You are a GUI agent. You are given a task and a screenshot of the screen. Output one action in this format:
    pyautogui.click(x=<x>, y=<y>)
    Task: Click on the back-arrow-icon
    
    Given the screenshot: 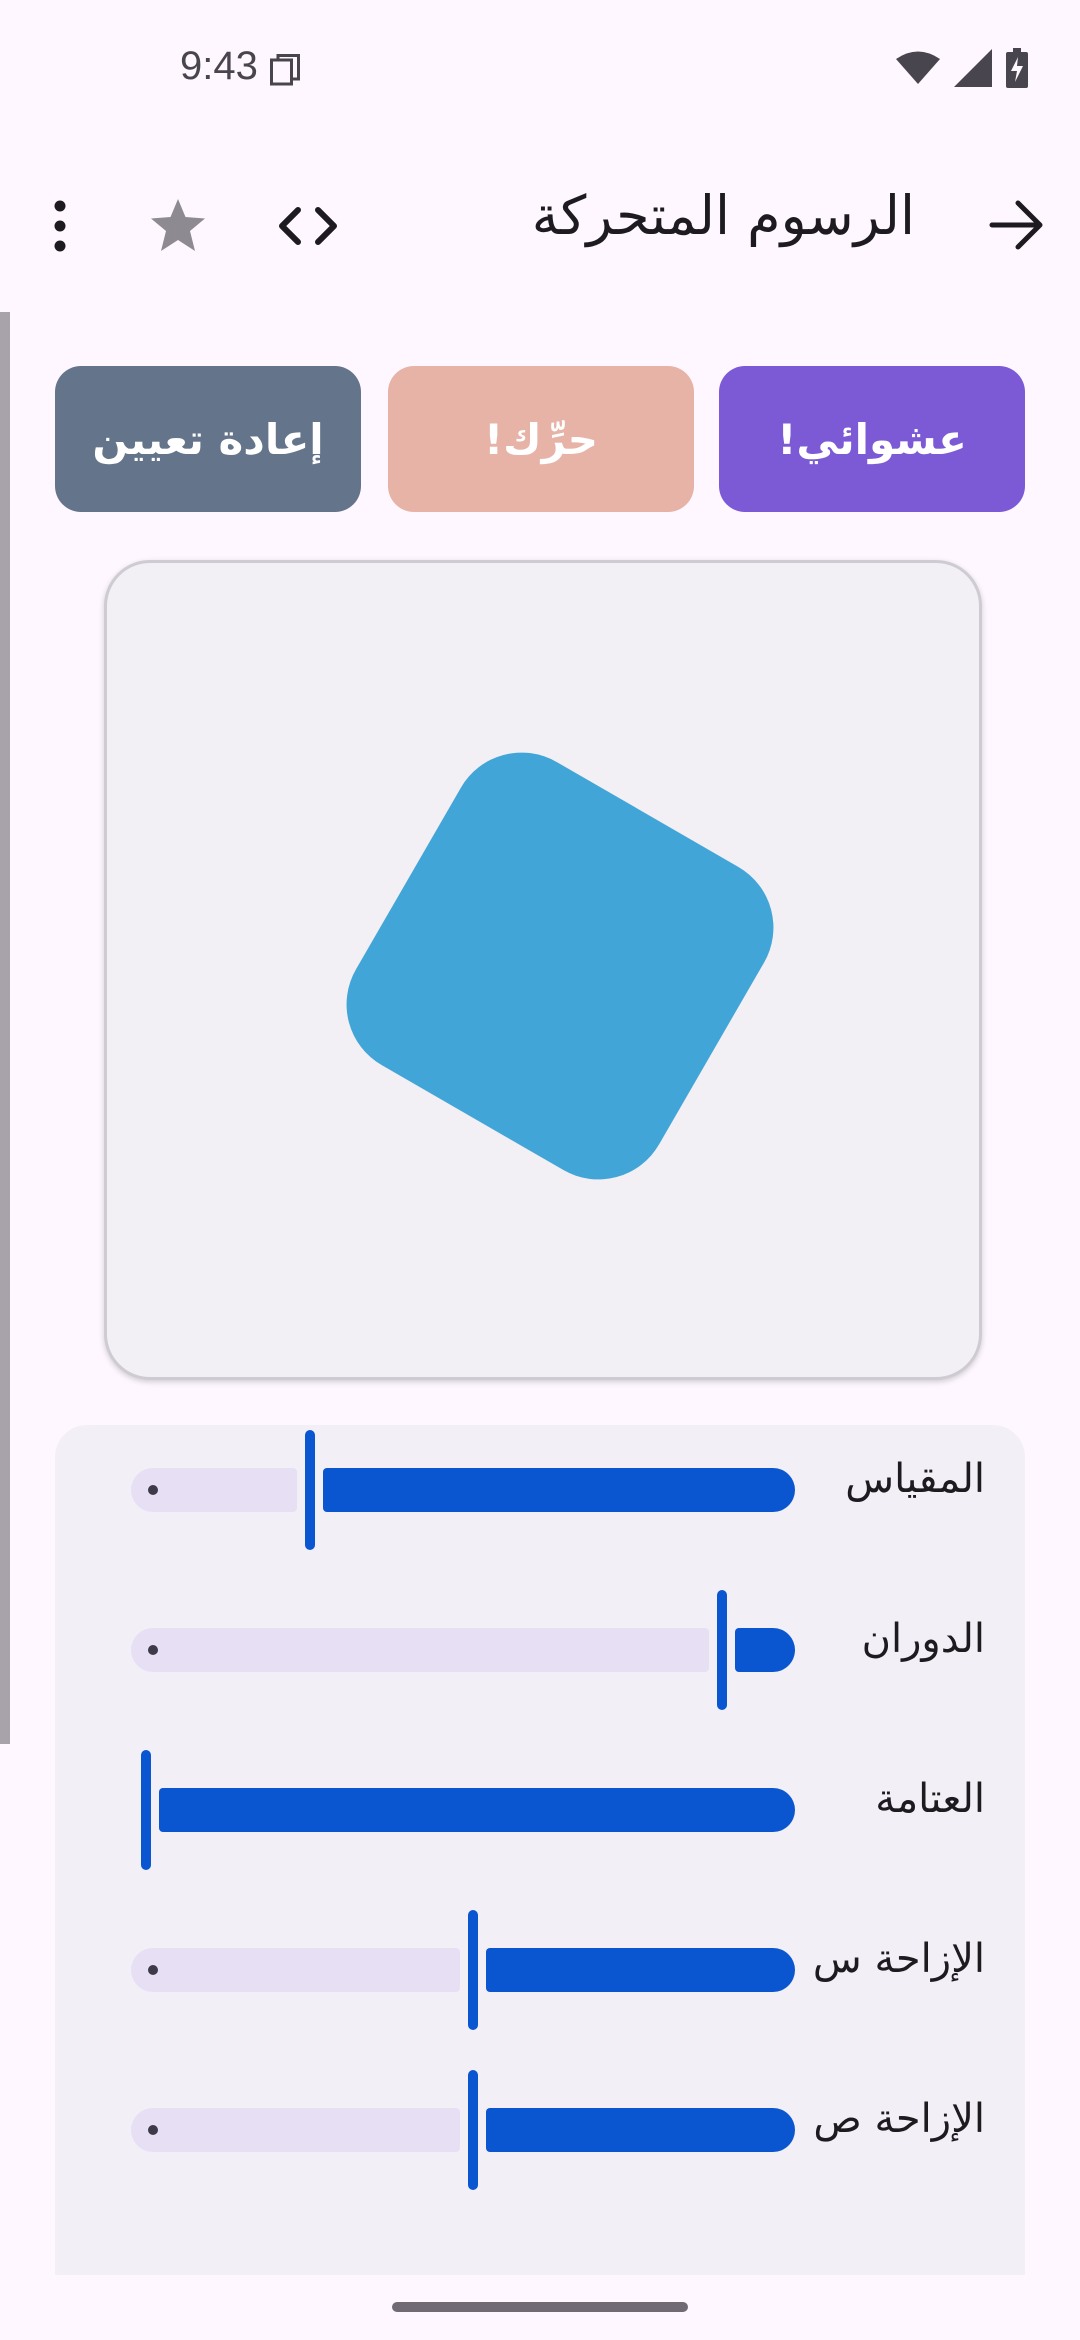 What is the action you would take?
    pyautogui.click(x=1017, y=225)
    